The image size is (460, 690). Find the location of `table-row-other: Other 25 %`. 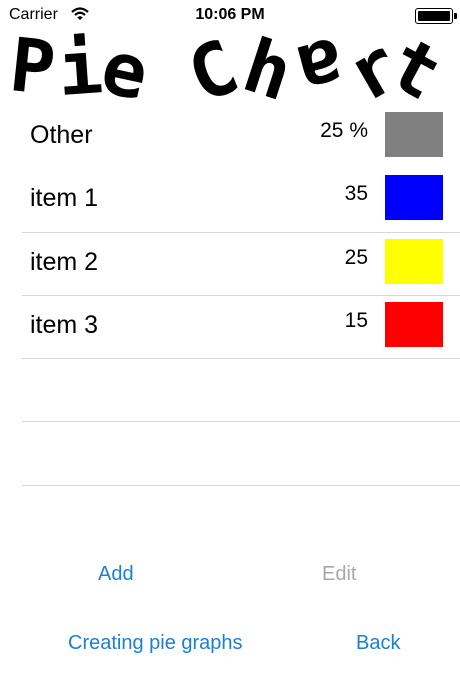

table-row-other: Other 25 % is located at coordinates (230, 136).